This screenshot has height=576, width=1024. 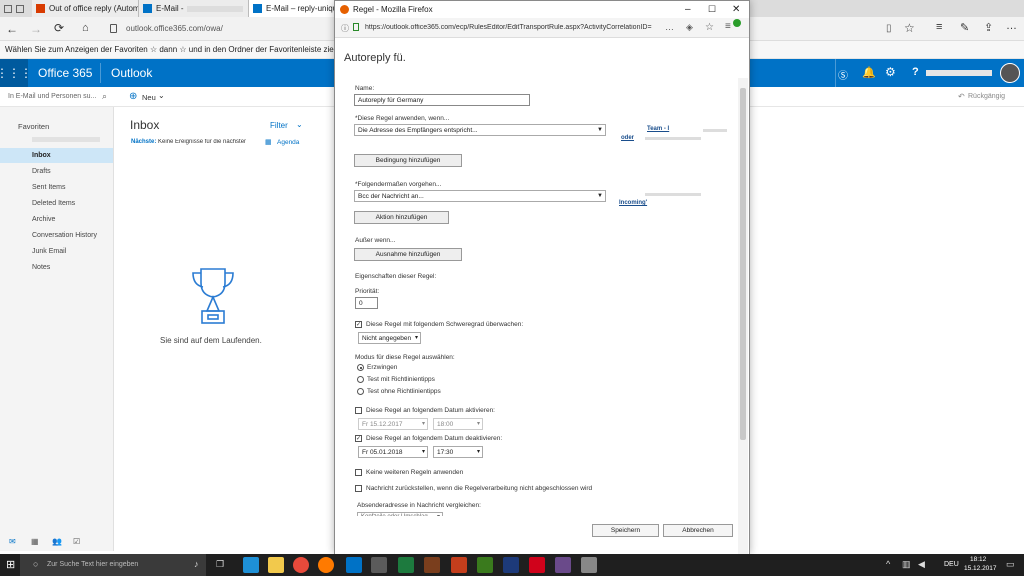 I want to click on scrollbar-track, so click(x=743, y=316).